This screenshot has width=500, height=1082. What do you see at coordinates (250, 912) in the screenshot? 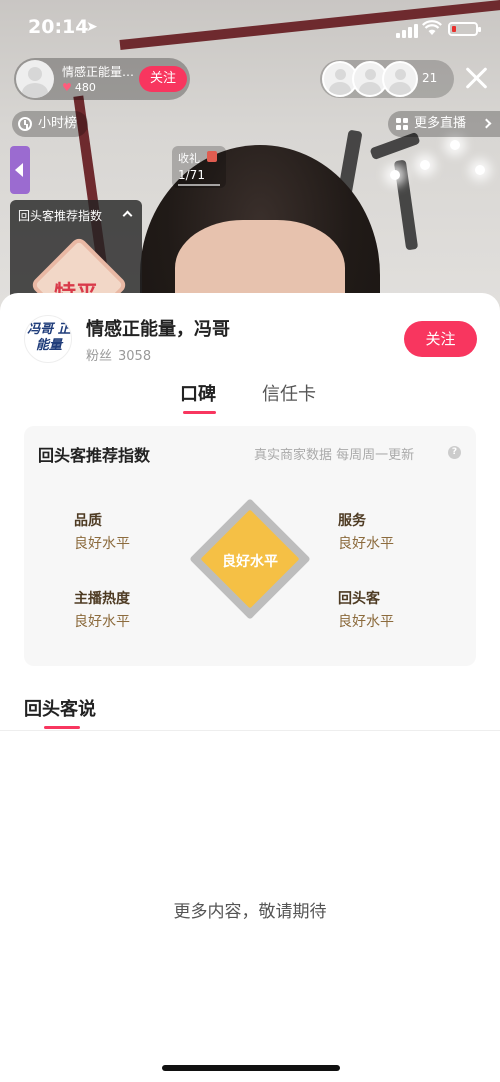
I see `empty-placeholder: 更多内容，敬请期待` at bounding box center [250, 912].